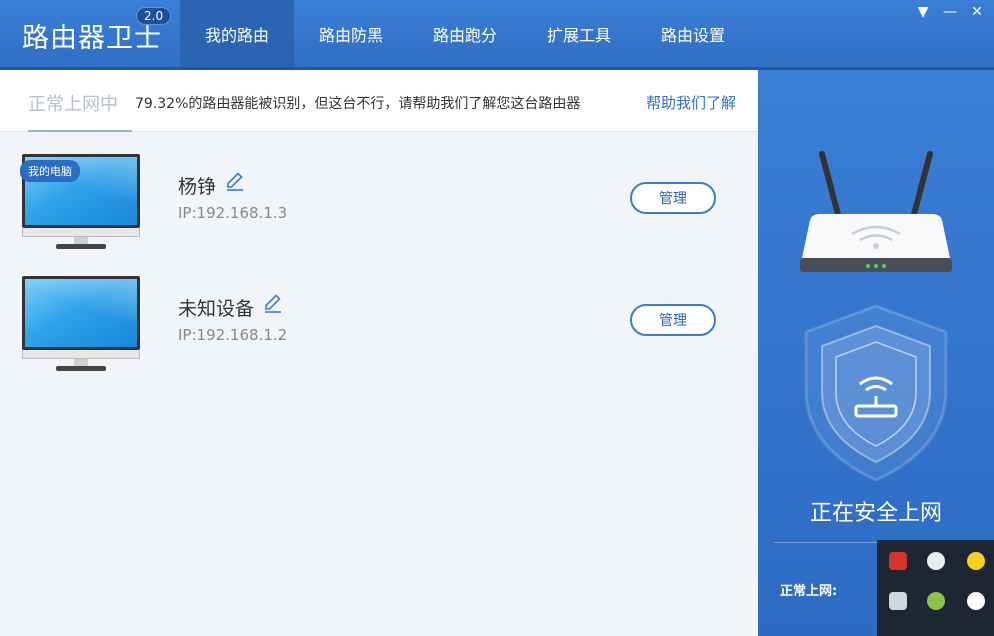 The image size is (994, 636). I want to click on tray-wechat-icon, so click(976, 601).